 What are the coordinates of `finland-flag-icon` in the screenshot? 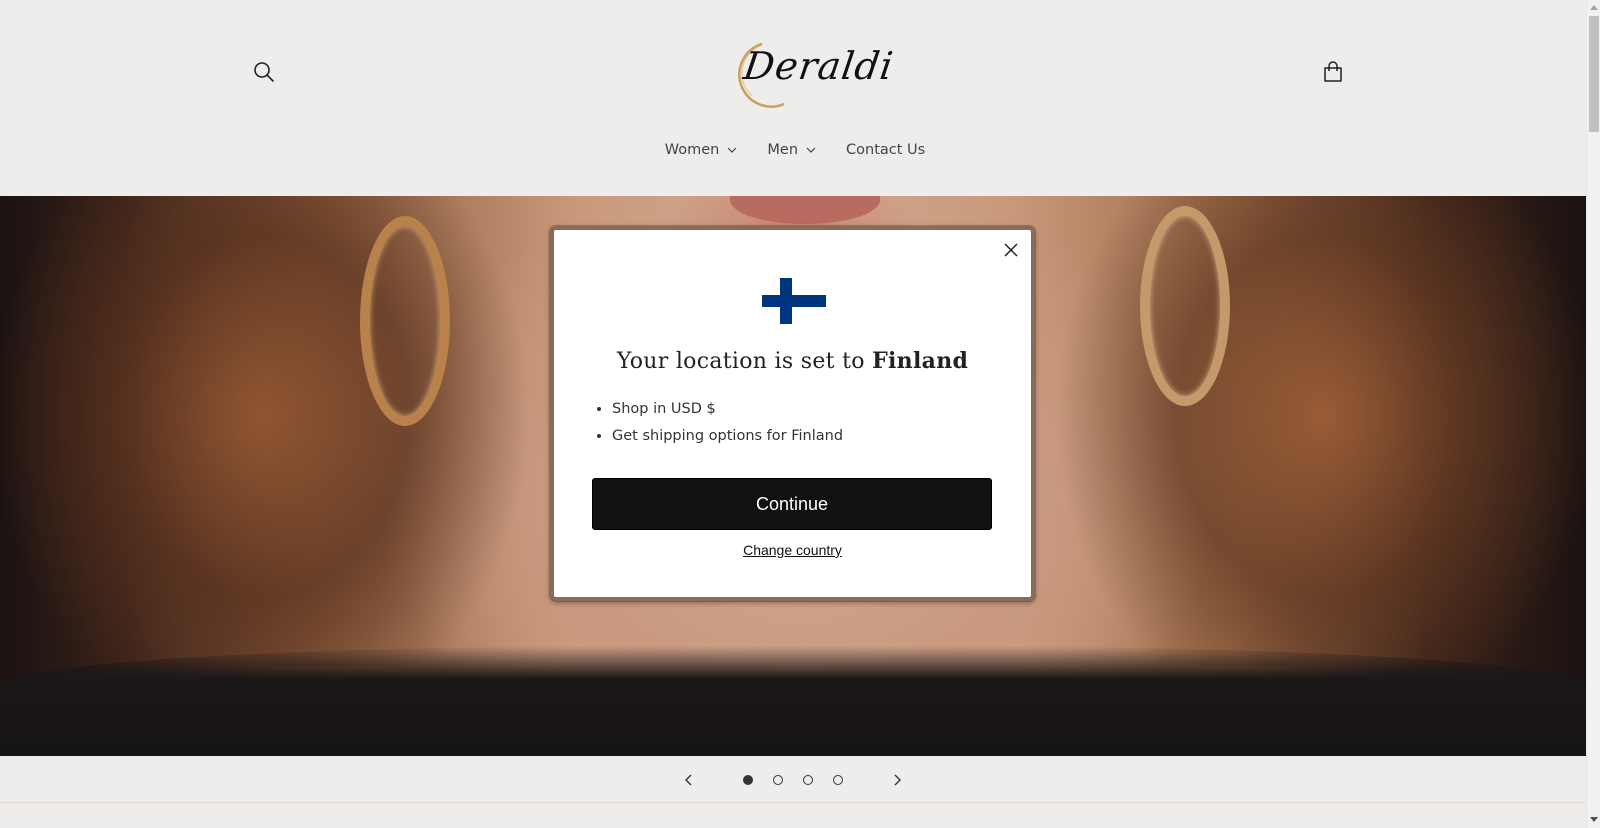 It's located at (794, 301).